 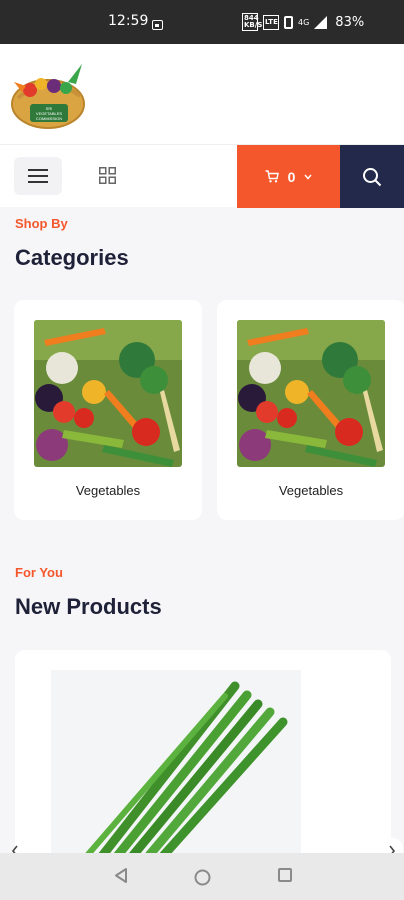 I want to click on cart-icon, so click(x=272, y=176).